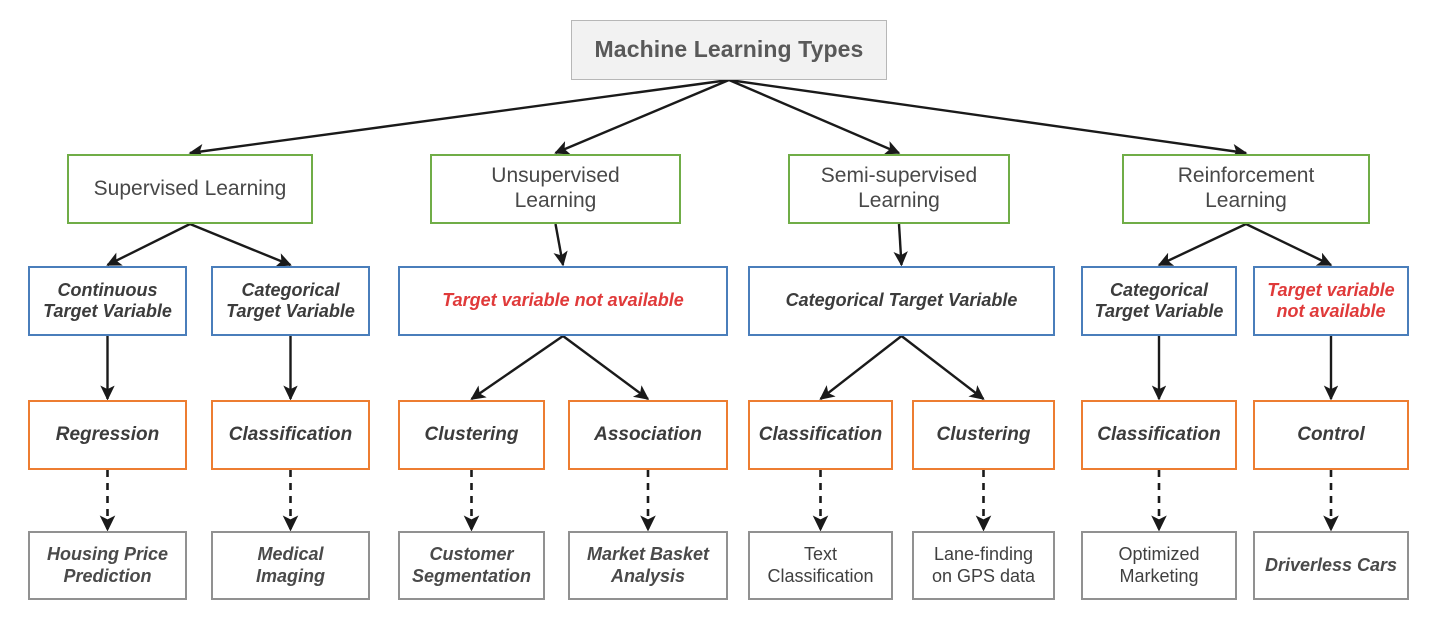 The image size is (1449, 632). I want to click on node-label-optimized-mkt: Optimized Marketing, so click(1159, 565).